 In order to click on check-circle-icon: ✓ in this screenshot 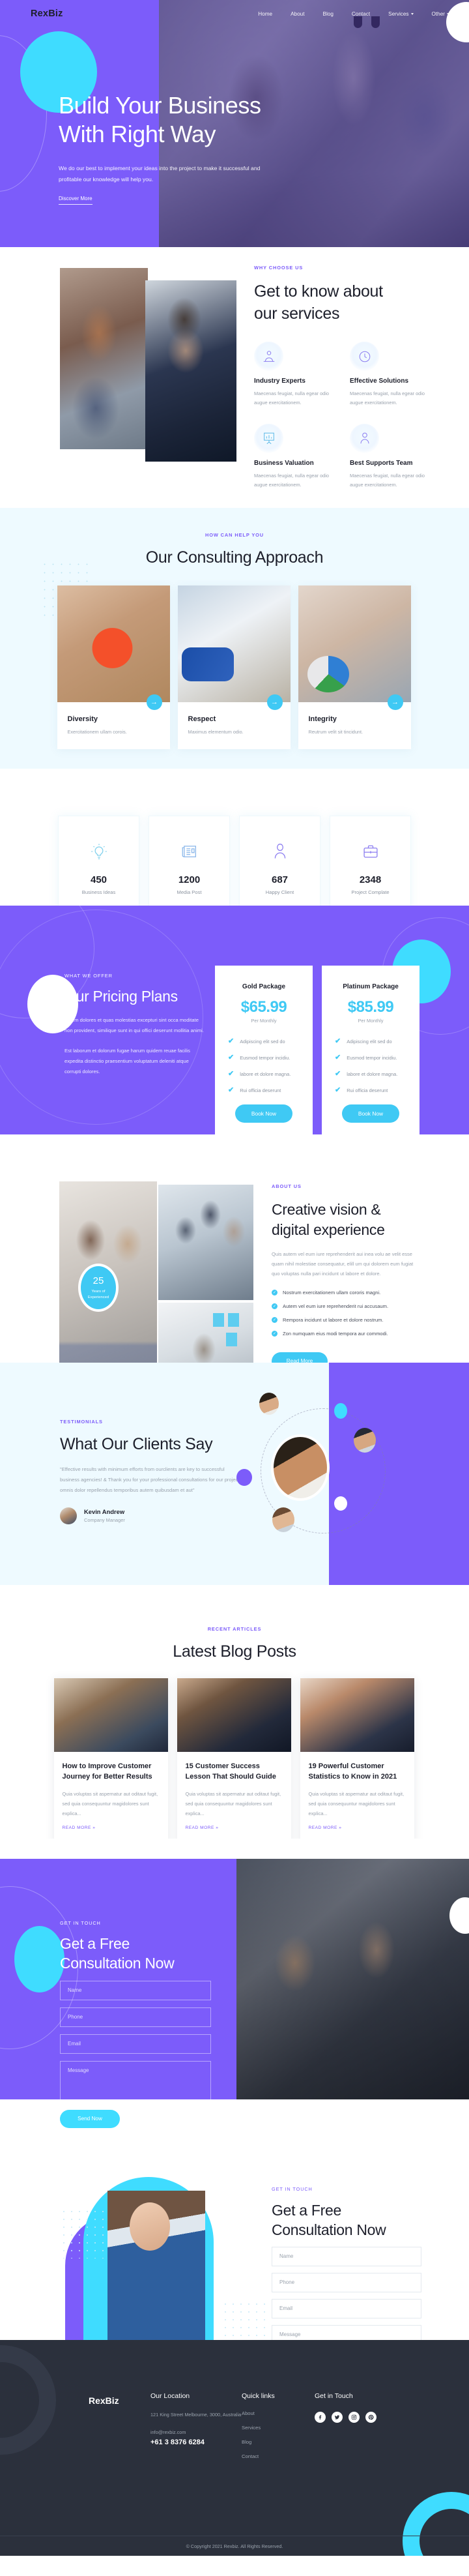, I will do `click(274, 1306)`.